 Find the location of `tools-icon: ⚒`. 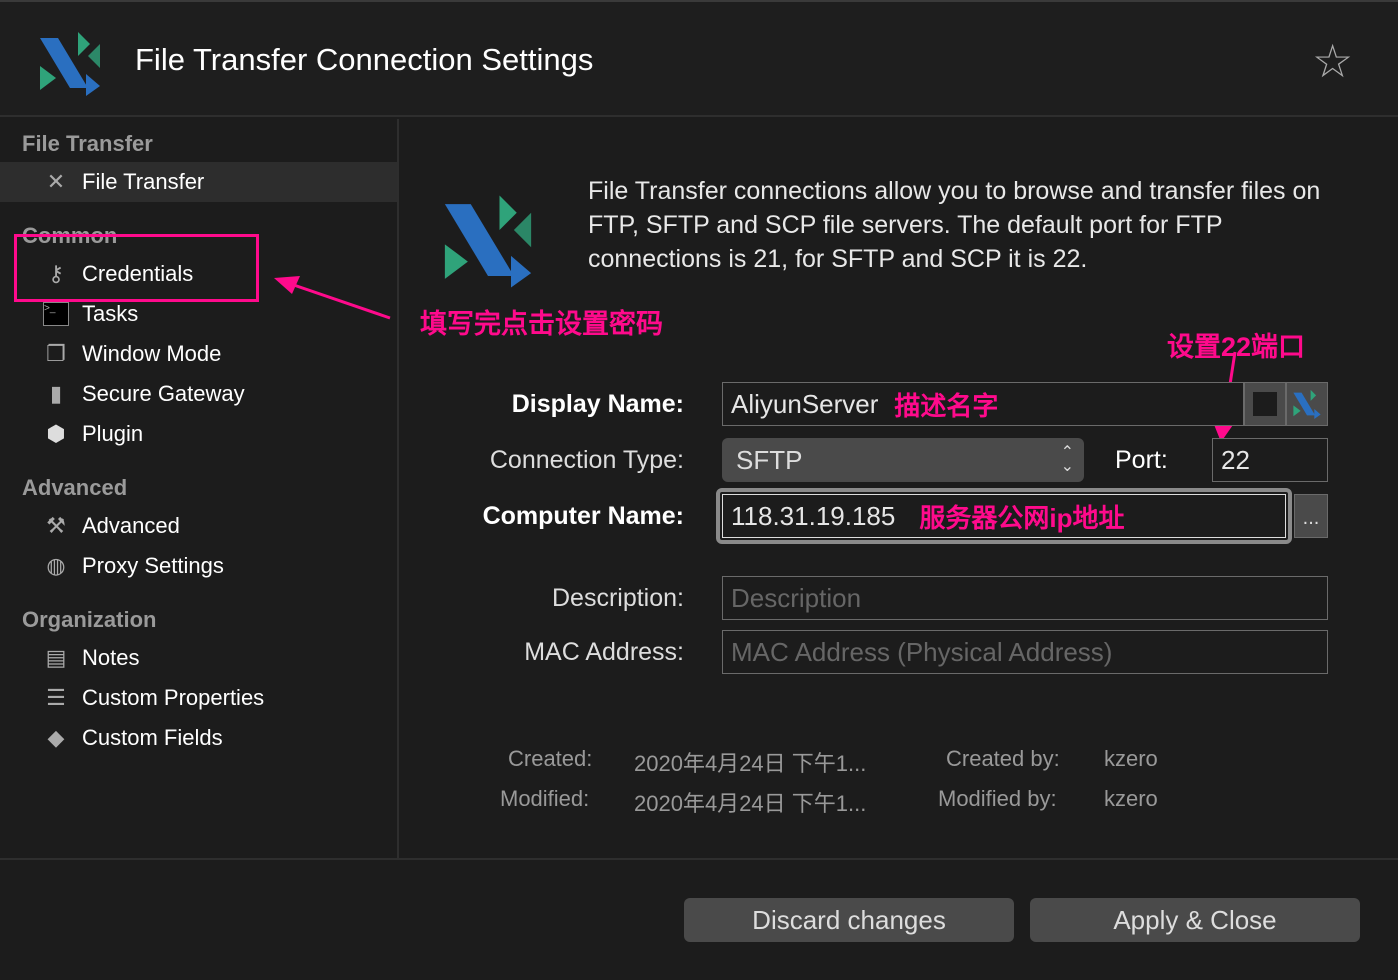

tools-icon: ⚒ is located at coordinates (56, 525).